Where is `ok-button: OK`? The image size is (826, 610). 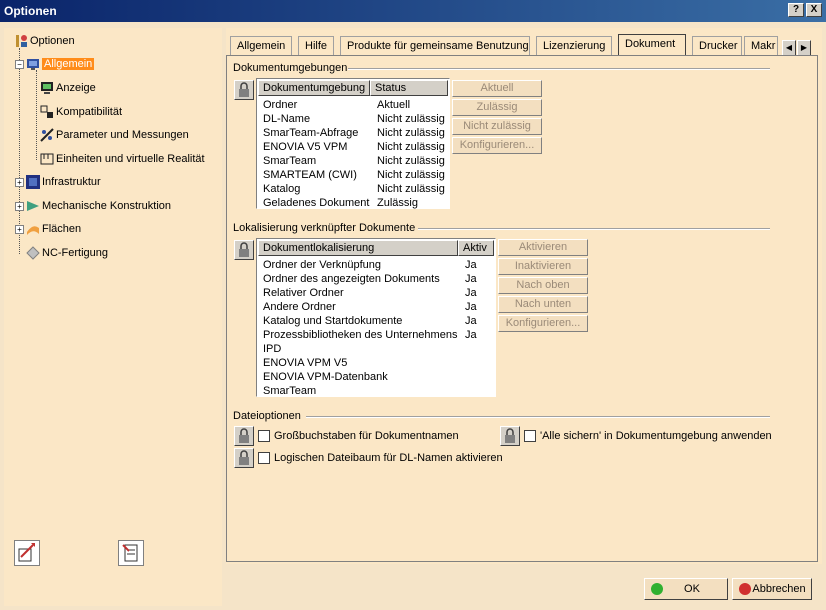 ok-button: OK is located at coordinates (686, 589).